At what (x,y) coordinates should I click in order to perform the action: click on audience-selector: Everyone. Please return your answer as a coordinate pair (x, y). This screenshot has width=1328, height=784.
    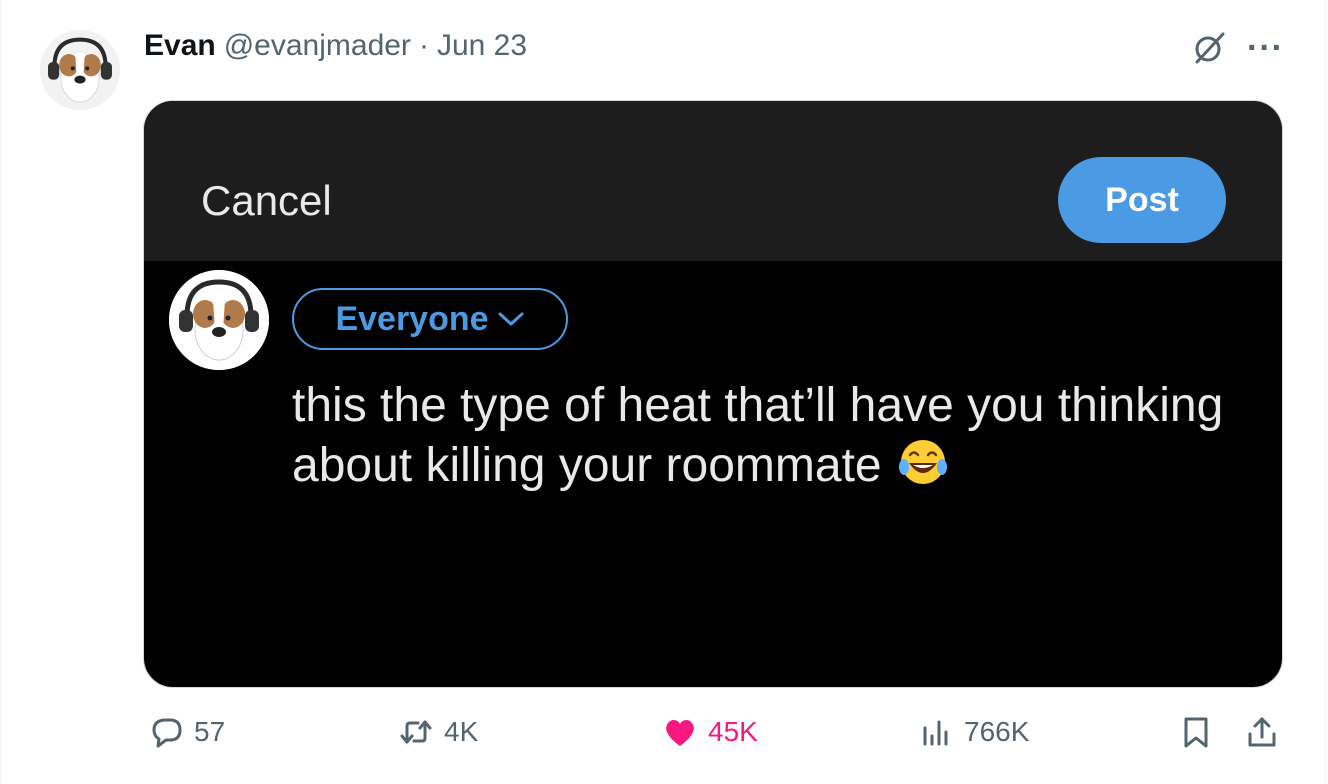
    Looking at the image, I should click on (430, 319).